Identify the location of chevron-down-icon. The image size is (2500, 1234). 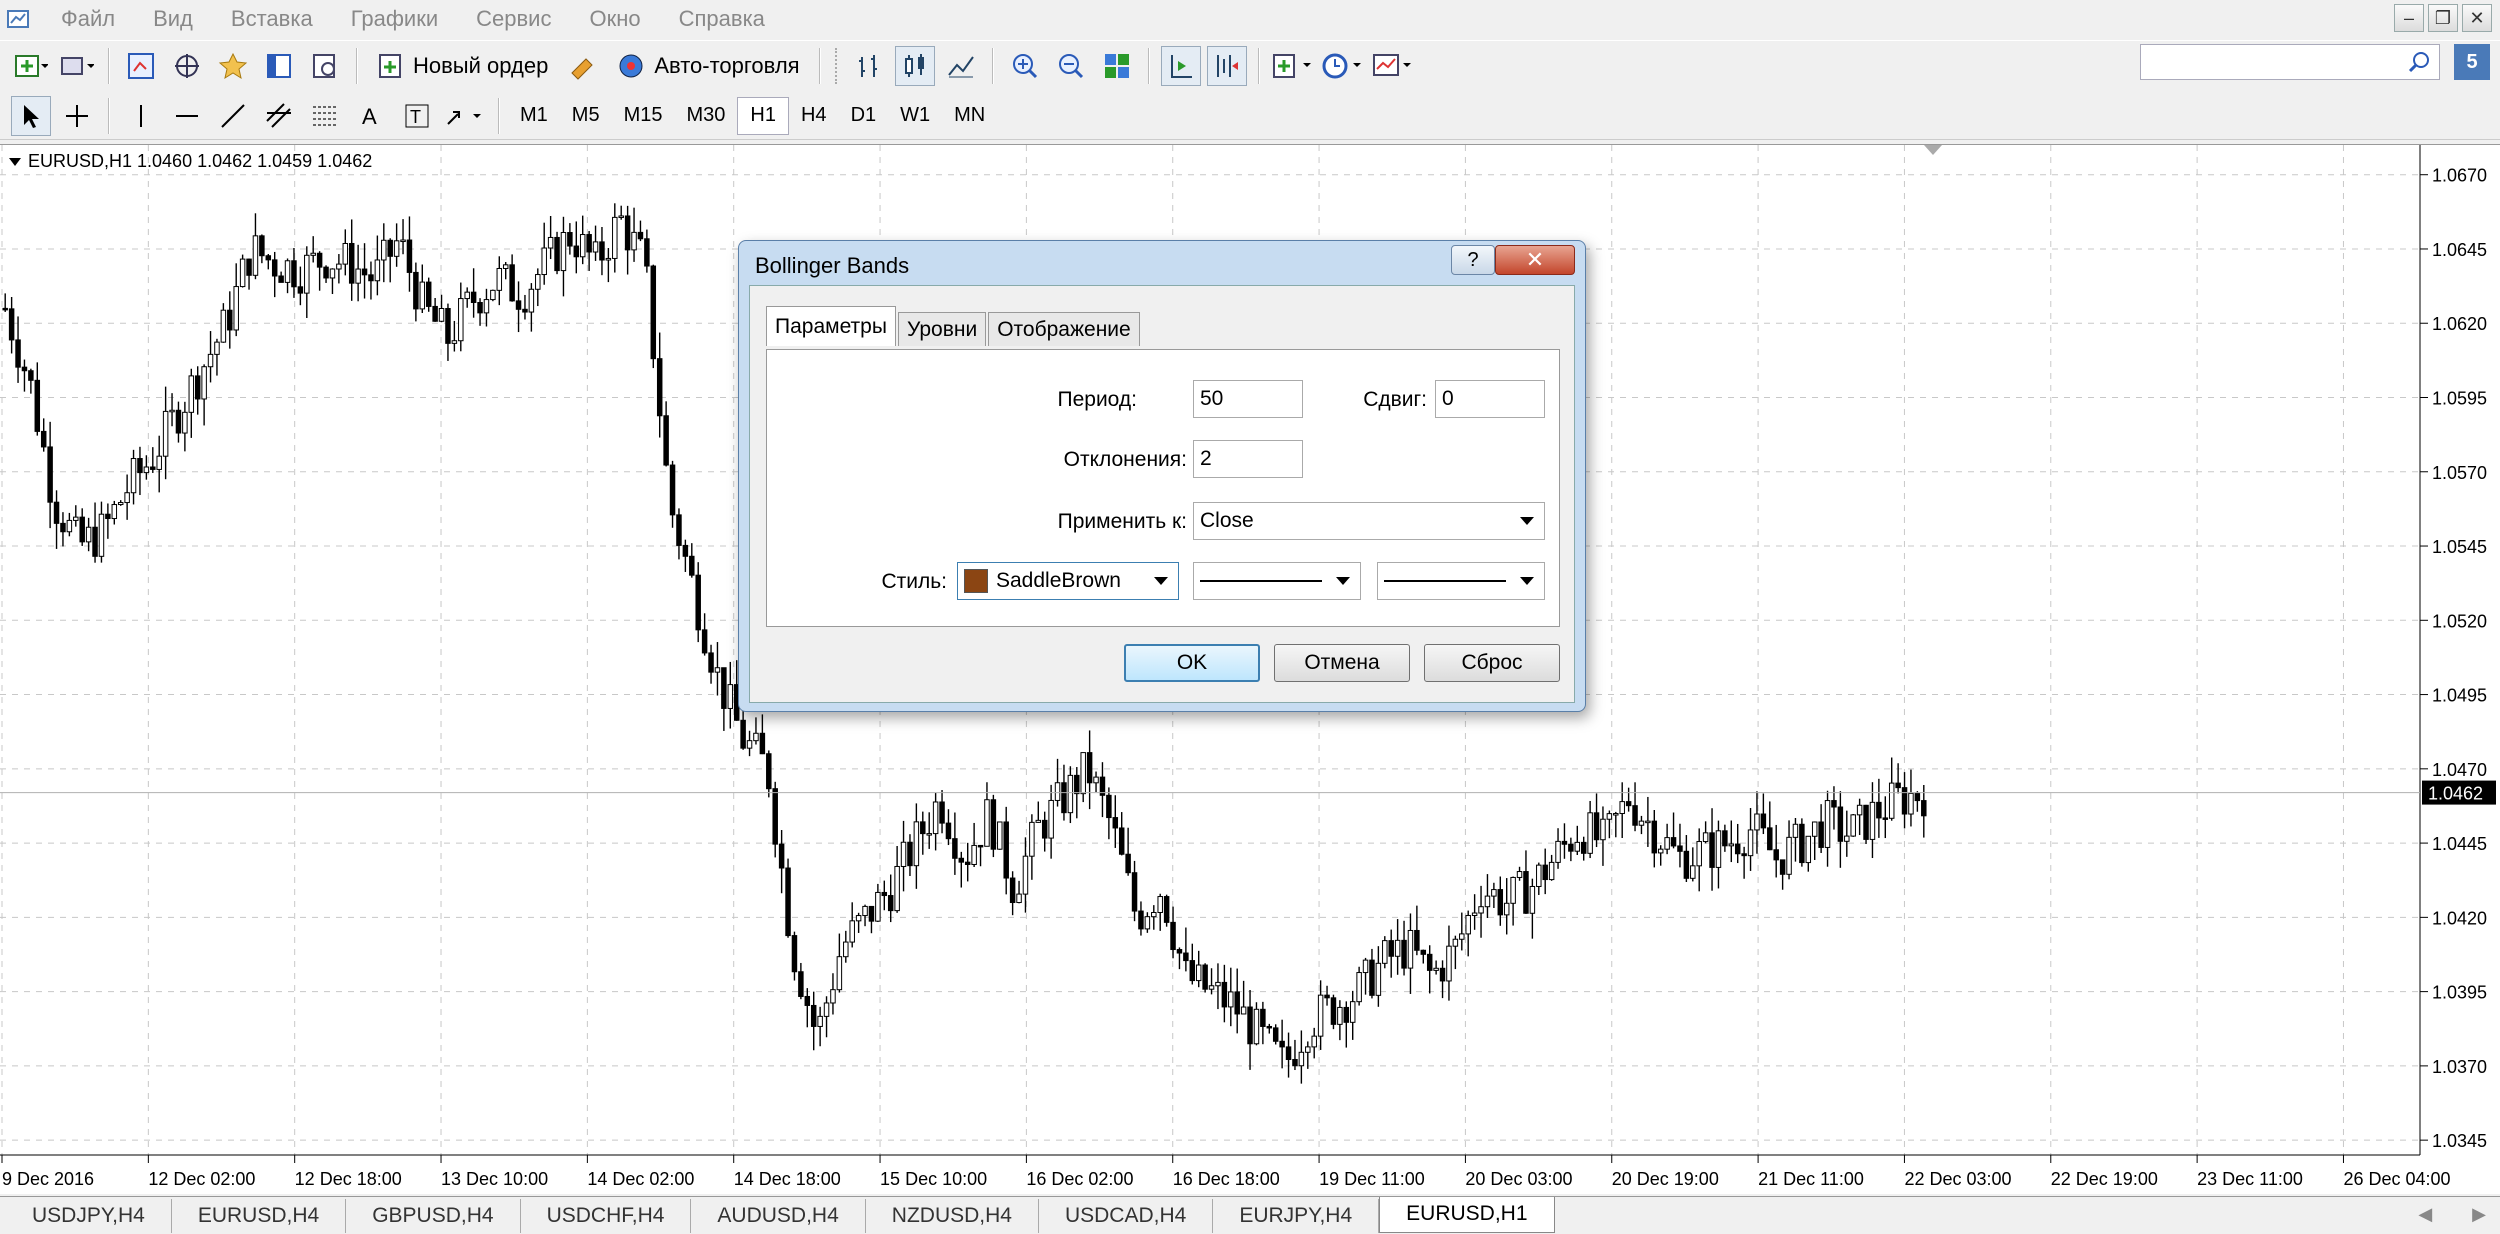
(1527, 581).